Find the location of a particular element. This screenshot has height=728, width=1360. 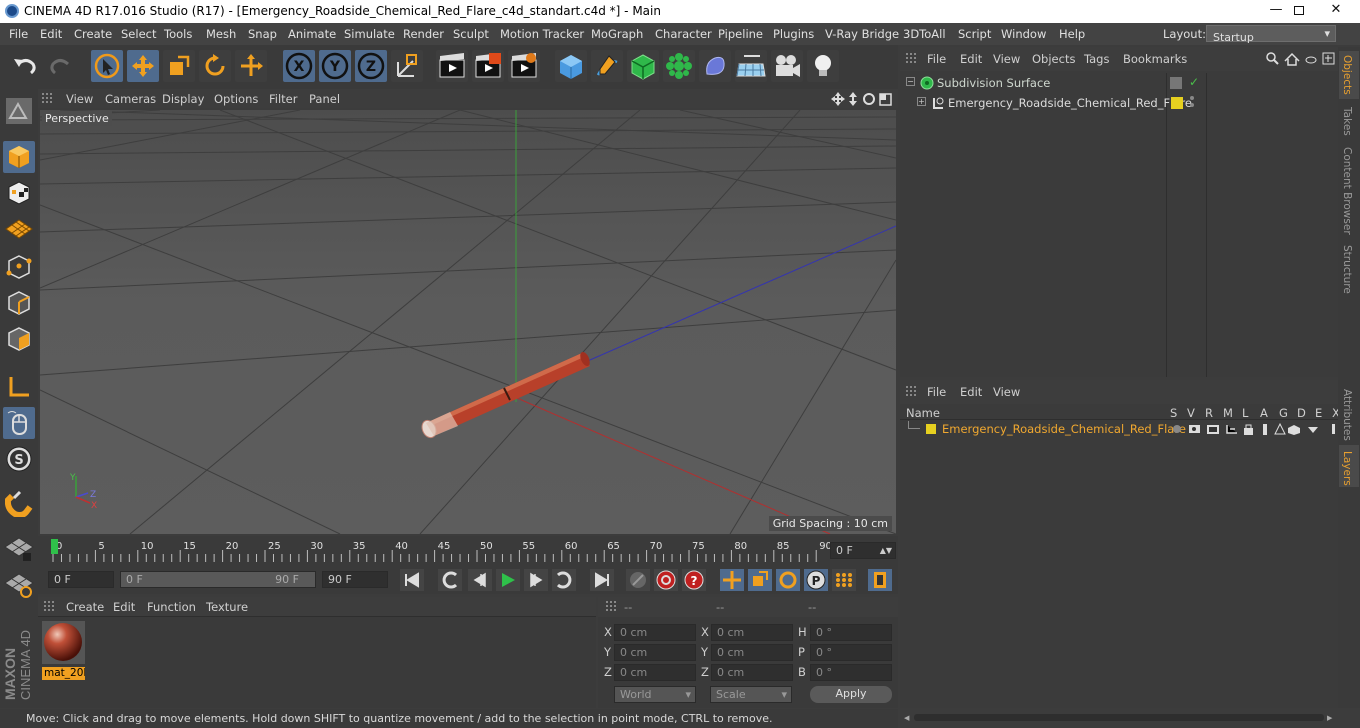

camera-object-button is located at coordinates (787, 66).